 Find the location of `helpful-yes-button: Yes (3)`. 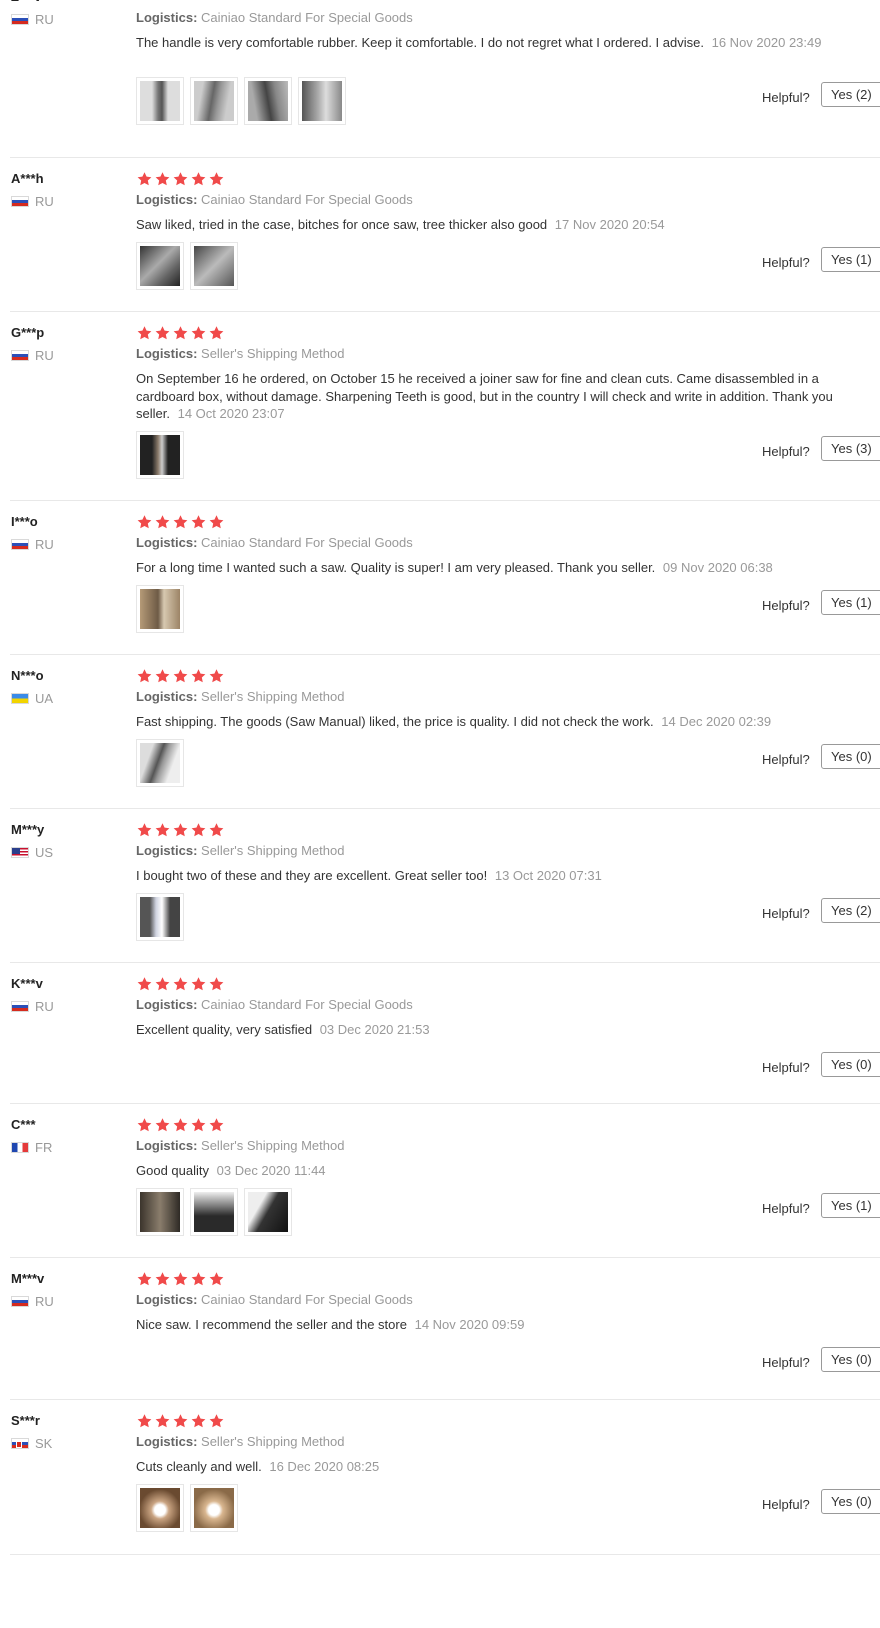

helpful-yes-button: Yes (3) is located at coordinates (850, 448).